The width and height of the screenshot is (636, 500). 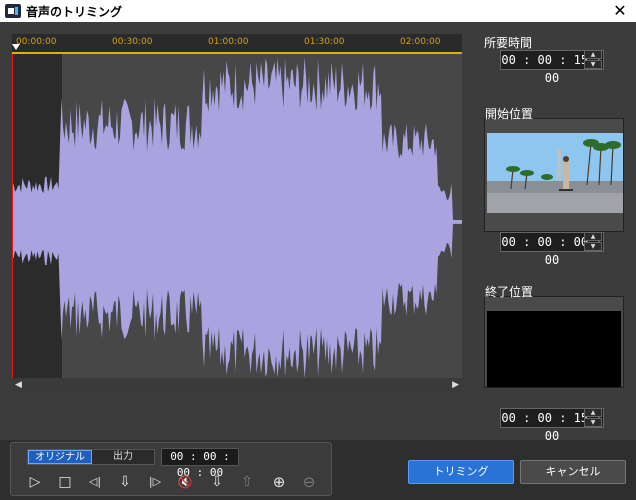 I want to click on start-thumbnail, so click(x=555, y=173).